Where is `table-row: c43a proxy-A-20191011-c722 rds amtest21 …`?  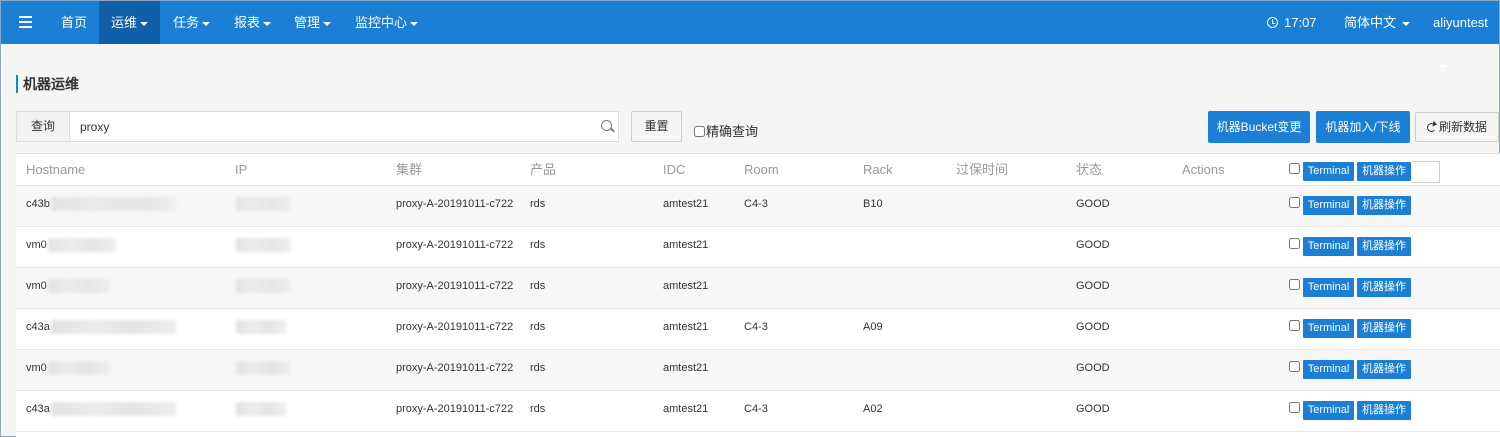 table-row: c43a proxy-A-20191011-c722 rds amtest21 … is located at coordinates (758, 411).